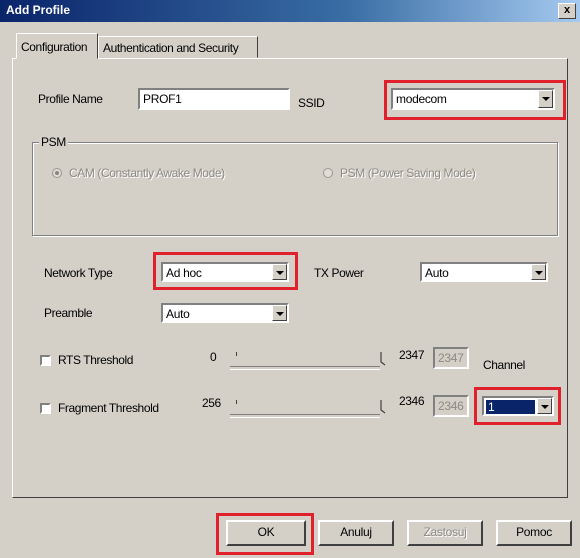 This screenshot has height=558, width=580. I want to click on psm-cam-radio, so click(57, 173).